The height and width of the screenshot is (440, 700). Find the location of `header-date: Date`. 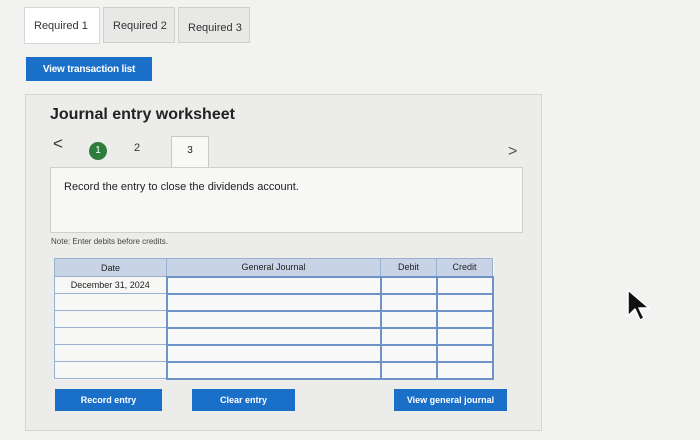

header-date: Date is located at coordinates (110, 267).